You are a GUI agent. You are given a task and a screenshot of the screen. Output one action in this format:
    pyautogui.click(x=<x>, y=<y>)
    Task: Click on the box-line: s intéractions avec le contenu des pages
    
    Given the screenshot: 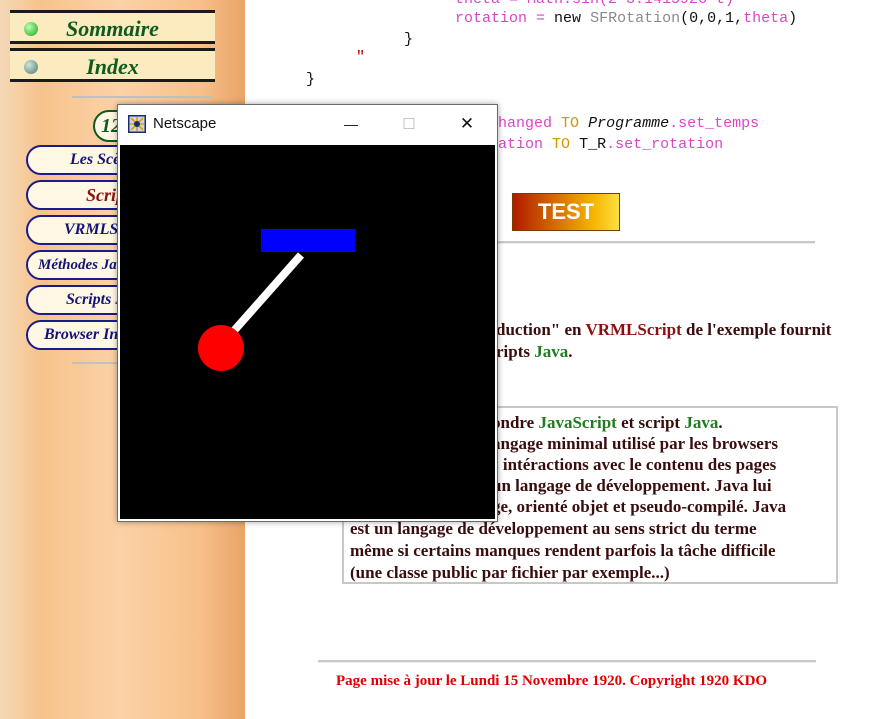 What is the action you would take?
    pyautogui.click(x=634, y=464)
    